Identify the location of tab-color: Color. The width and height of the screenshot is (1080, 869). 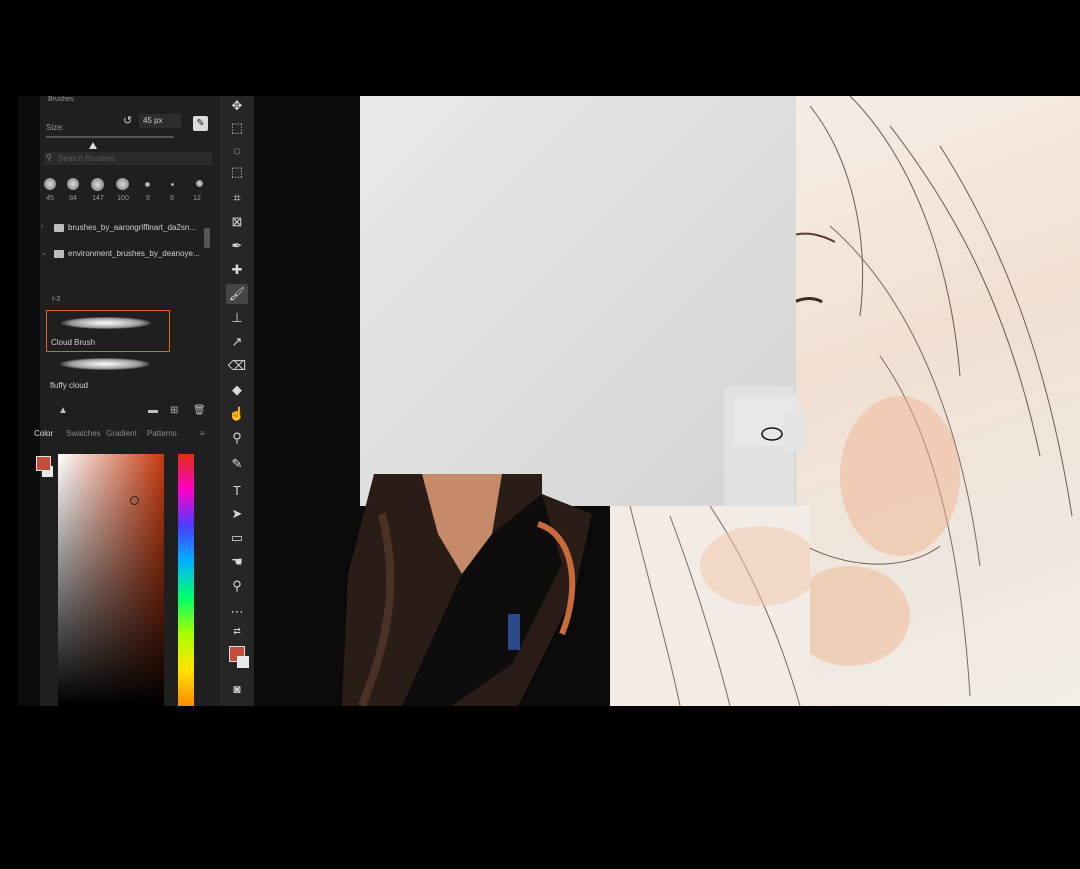
(43, 433).